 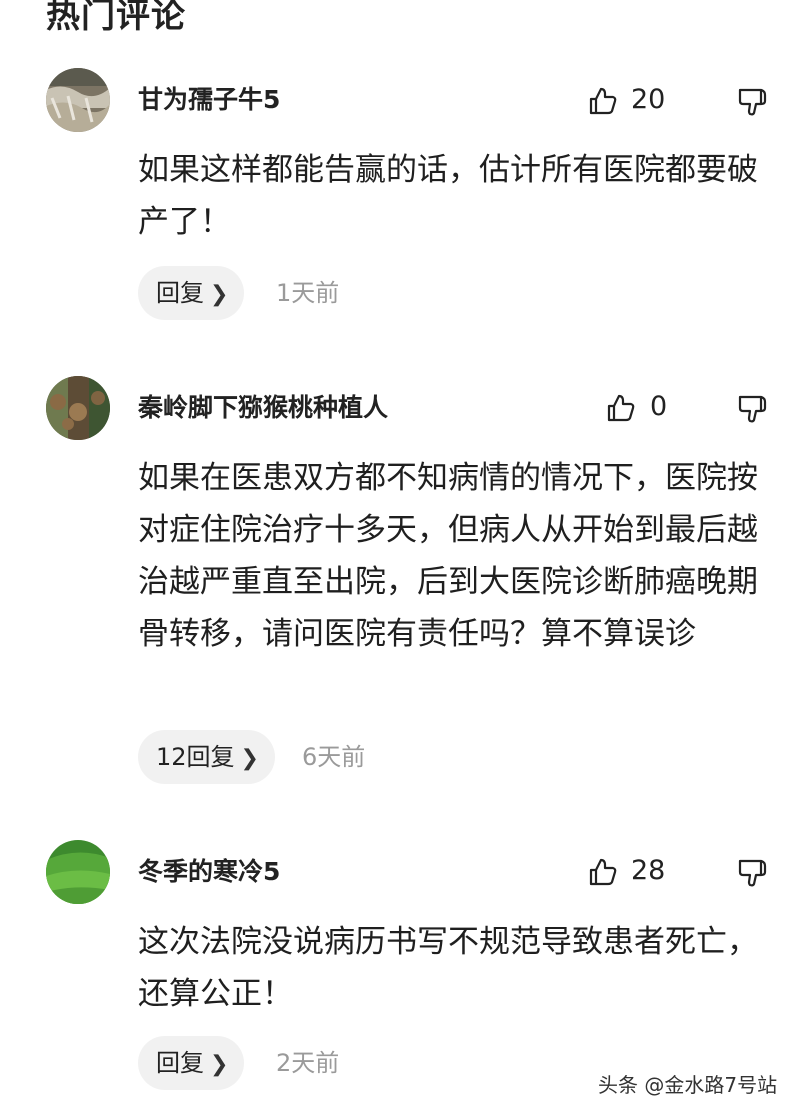 What do you see at coordinates (209, 100) in the screenshot?
I see `comment-username: 甘为孺子牛5` at bounding box center [209, 100].